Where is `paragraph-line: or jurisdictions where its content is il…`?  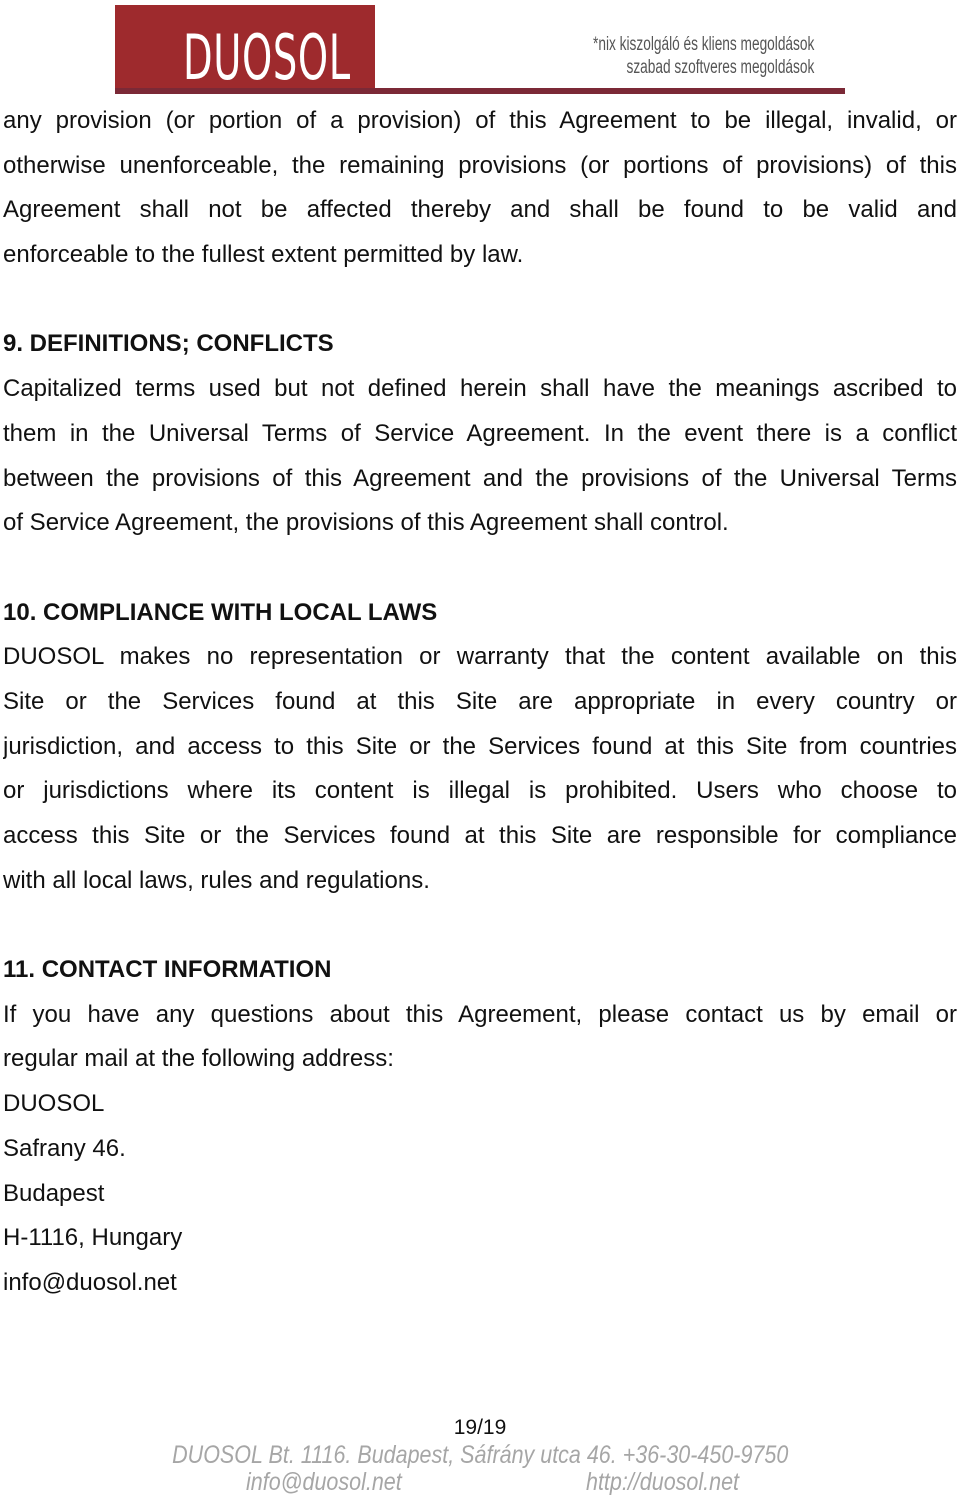
paragraph-line: or jurisdictions where its content is il… is located at coordinates (480, 791).